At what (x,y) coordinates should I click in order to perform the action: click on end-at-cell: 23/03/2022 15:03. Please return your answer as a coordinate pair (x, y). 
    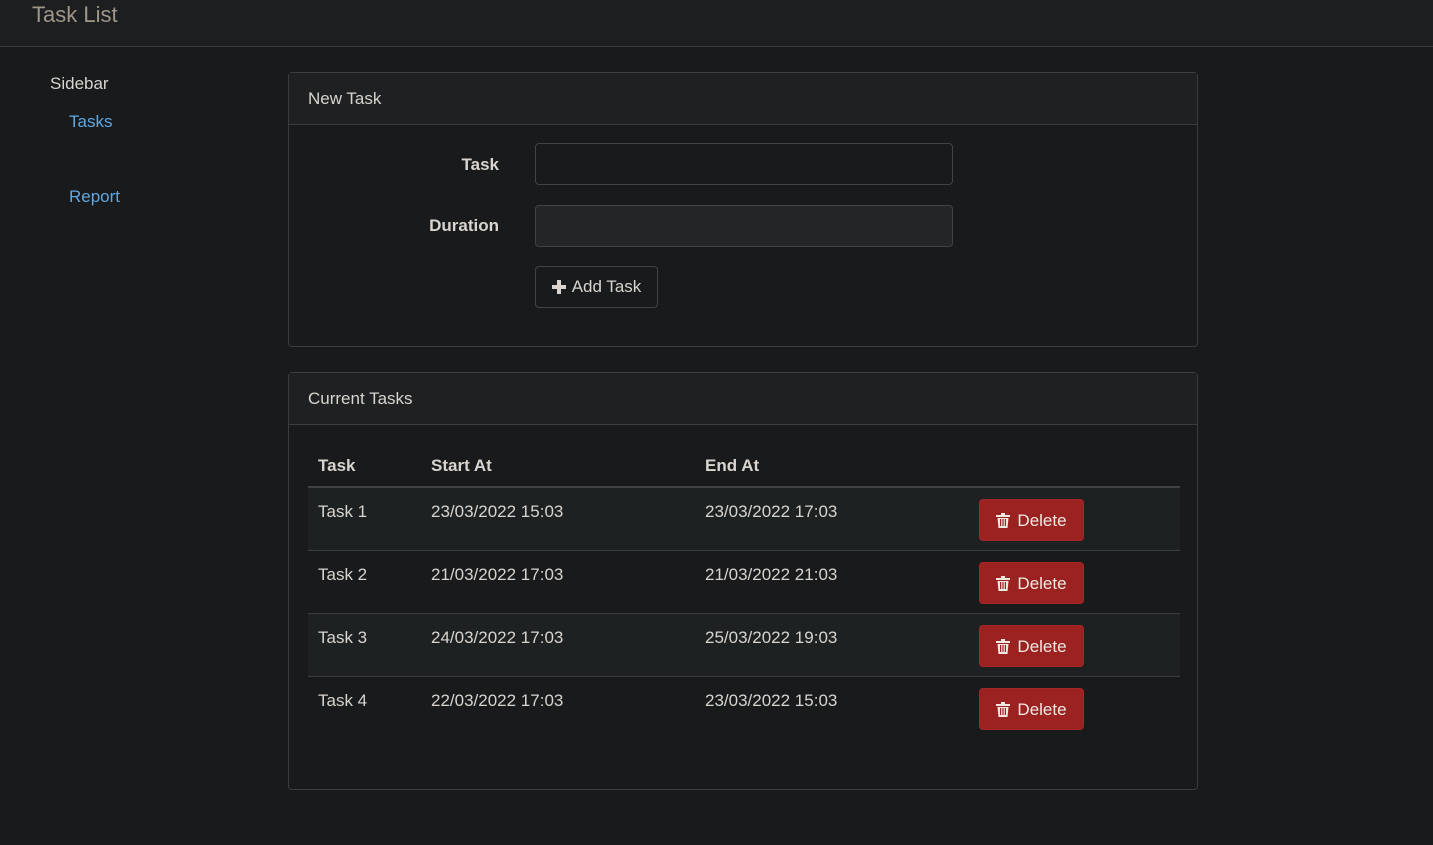
    Looking at the image, I should click on (771, 700).